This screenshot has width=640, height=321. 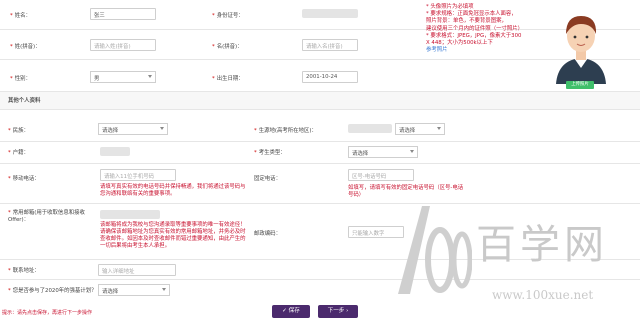 I want to click on candidate-type-label: * 考生类型：, so click(x=270, y=153).